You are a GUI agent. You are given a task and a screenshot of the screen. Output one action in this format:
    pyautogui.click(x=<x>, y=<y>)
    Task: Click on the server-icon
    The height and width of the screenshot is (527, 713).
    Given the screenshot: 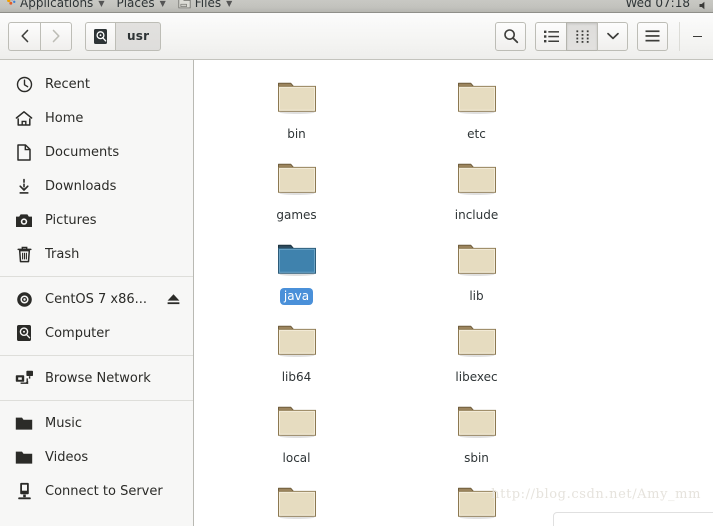 What is the action you would take?
    pyautogui.click(x=24, y=491)
    